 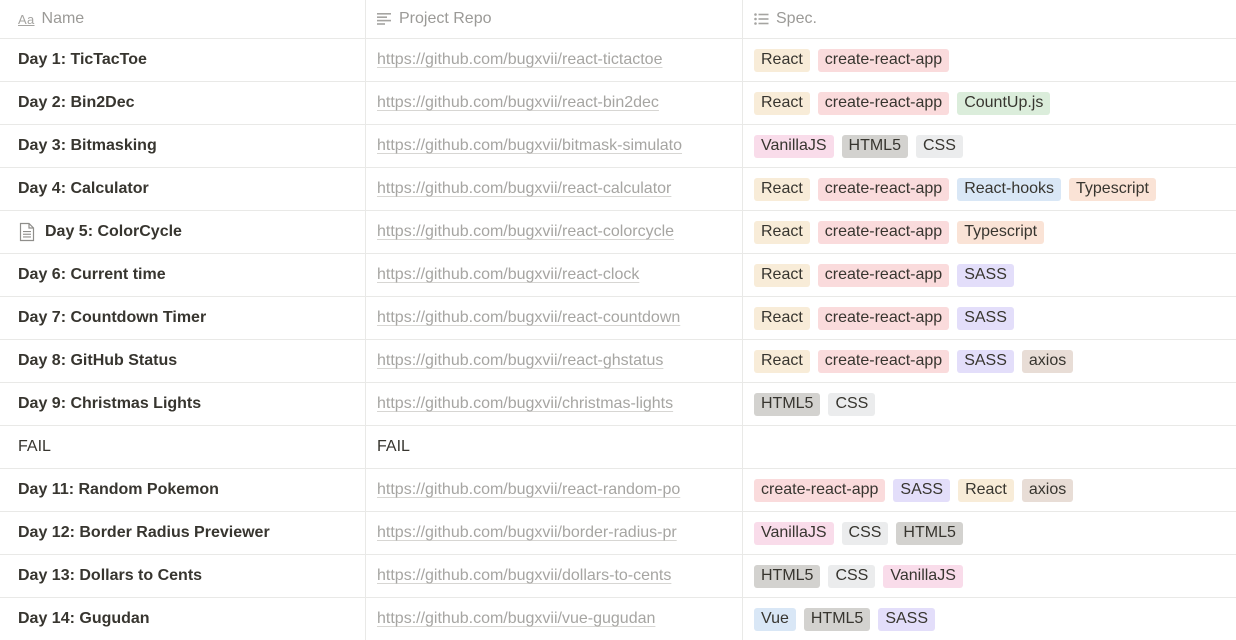 I want to click on row-title: Day 14: Gugudan, so click(x=84, y=619).